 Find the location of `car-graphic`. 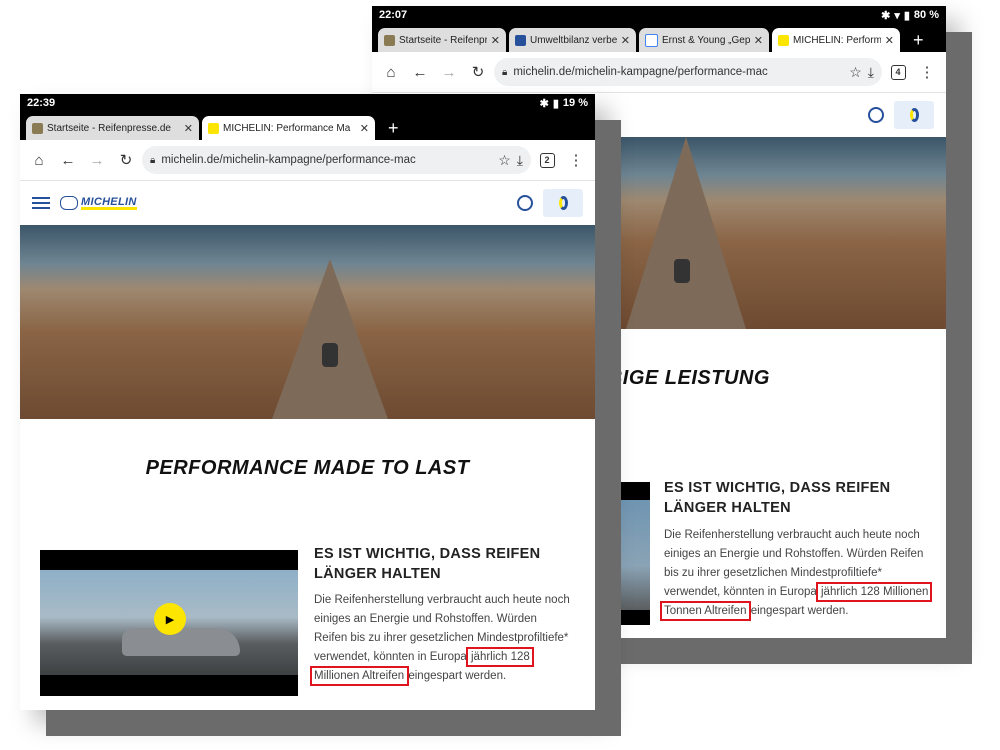

car-graphic is located at coordinates (181, 642).